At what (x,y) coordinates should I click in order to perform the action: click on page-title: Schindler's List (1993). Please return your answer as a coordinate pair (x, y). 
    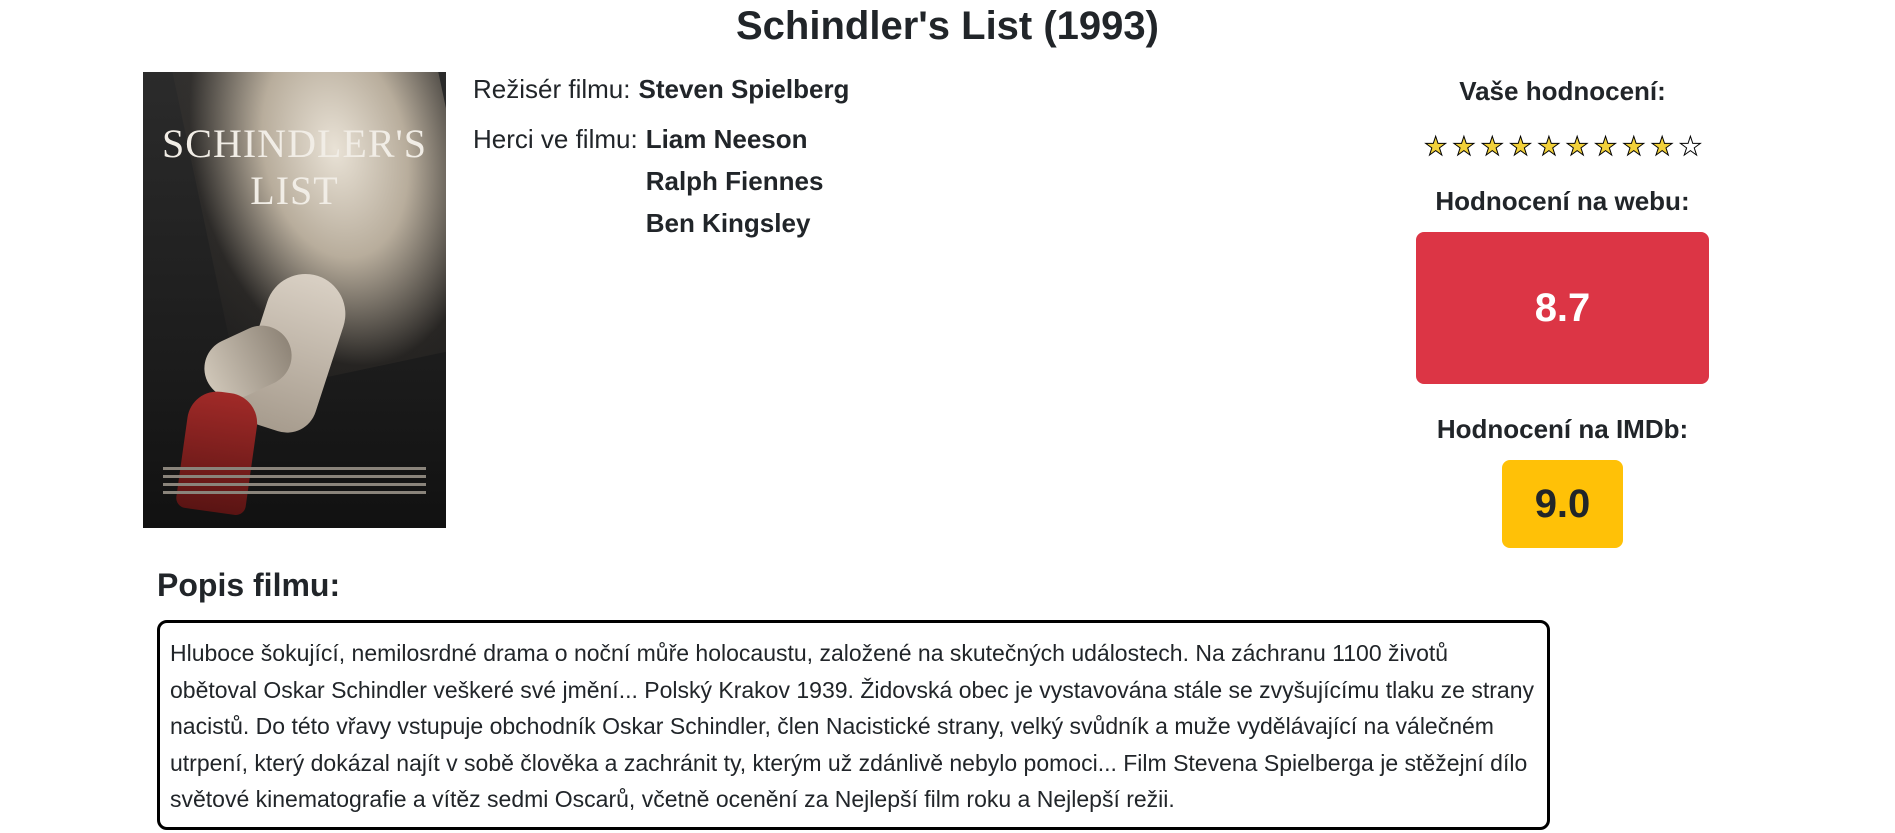
    Looking at the image, I should click on (947, 26).